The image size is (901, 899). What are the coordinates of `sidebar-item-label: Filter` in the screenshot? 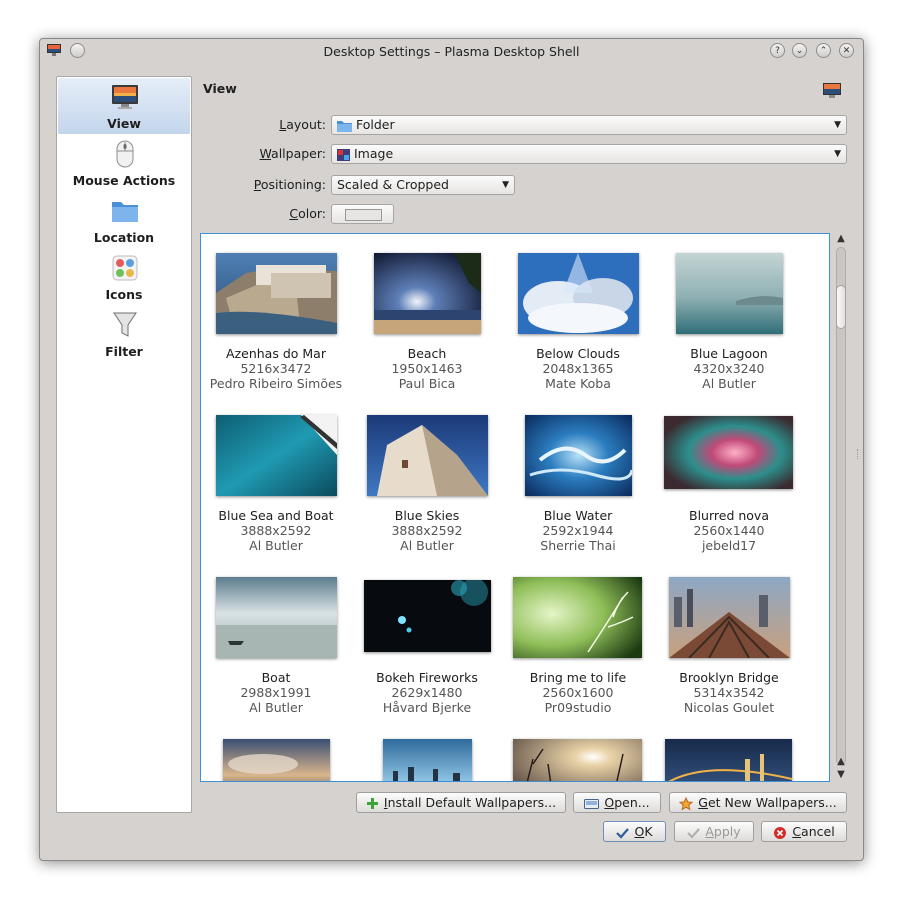 It's located at (124, 351).